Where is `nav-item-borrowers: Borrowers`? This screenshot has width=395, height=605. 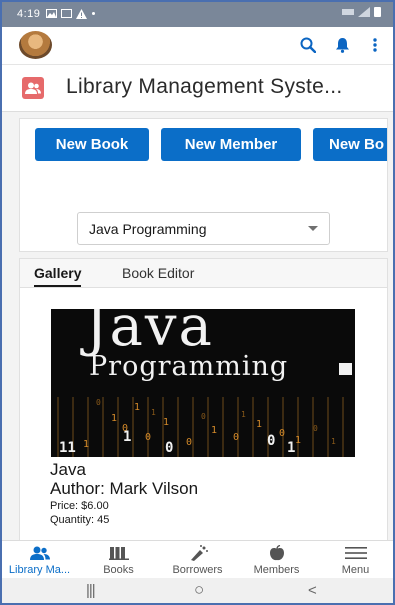
nav-item-borrowers: Borrowers is located at coordinates (197, 560).